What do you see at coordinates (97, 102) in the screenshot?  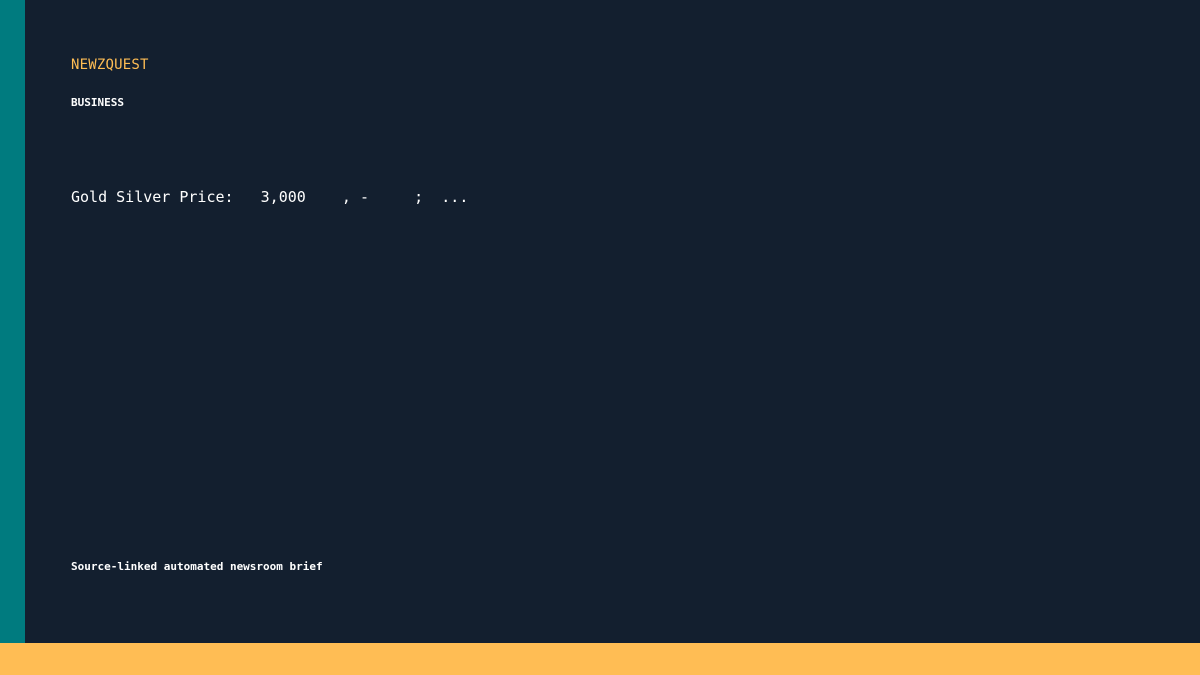 I see `category-label: BUSINESS` at bounding box center [97, 102].